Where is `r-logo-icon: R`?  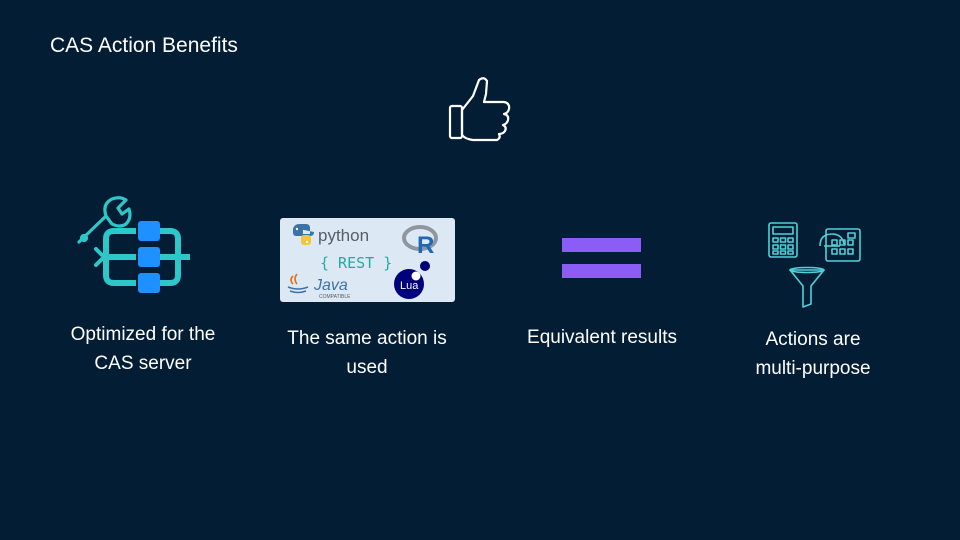 r-logo-icon: R is located at coordinates (420, 242).